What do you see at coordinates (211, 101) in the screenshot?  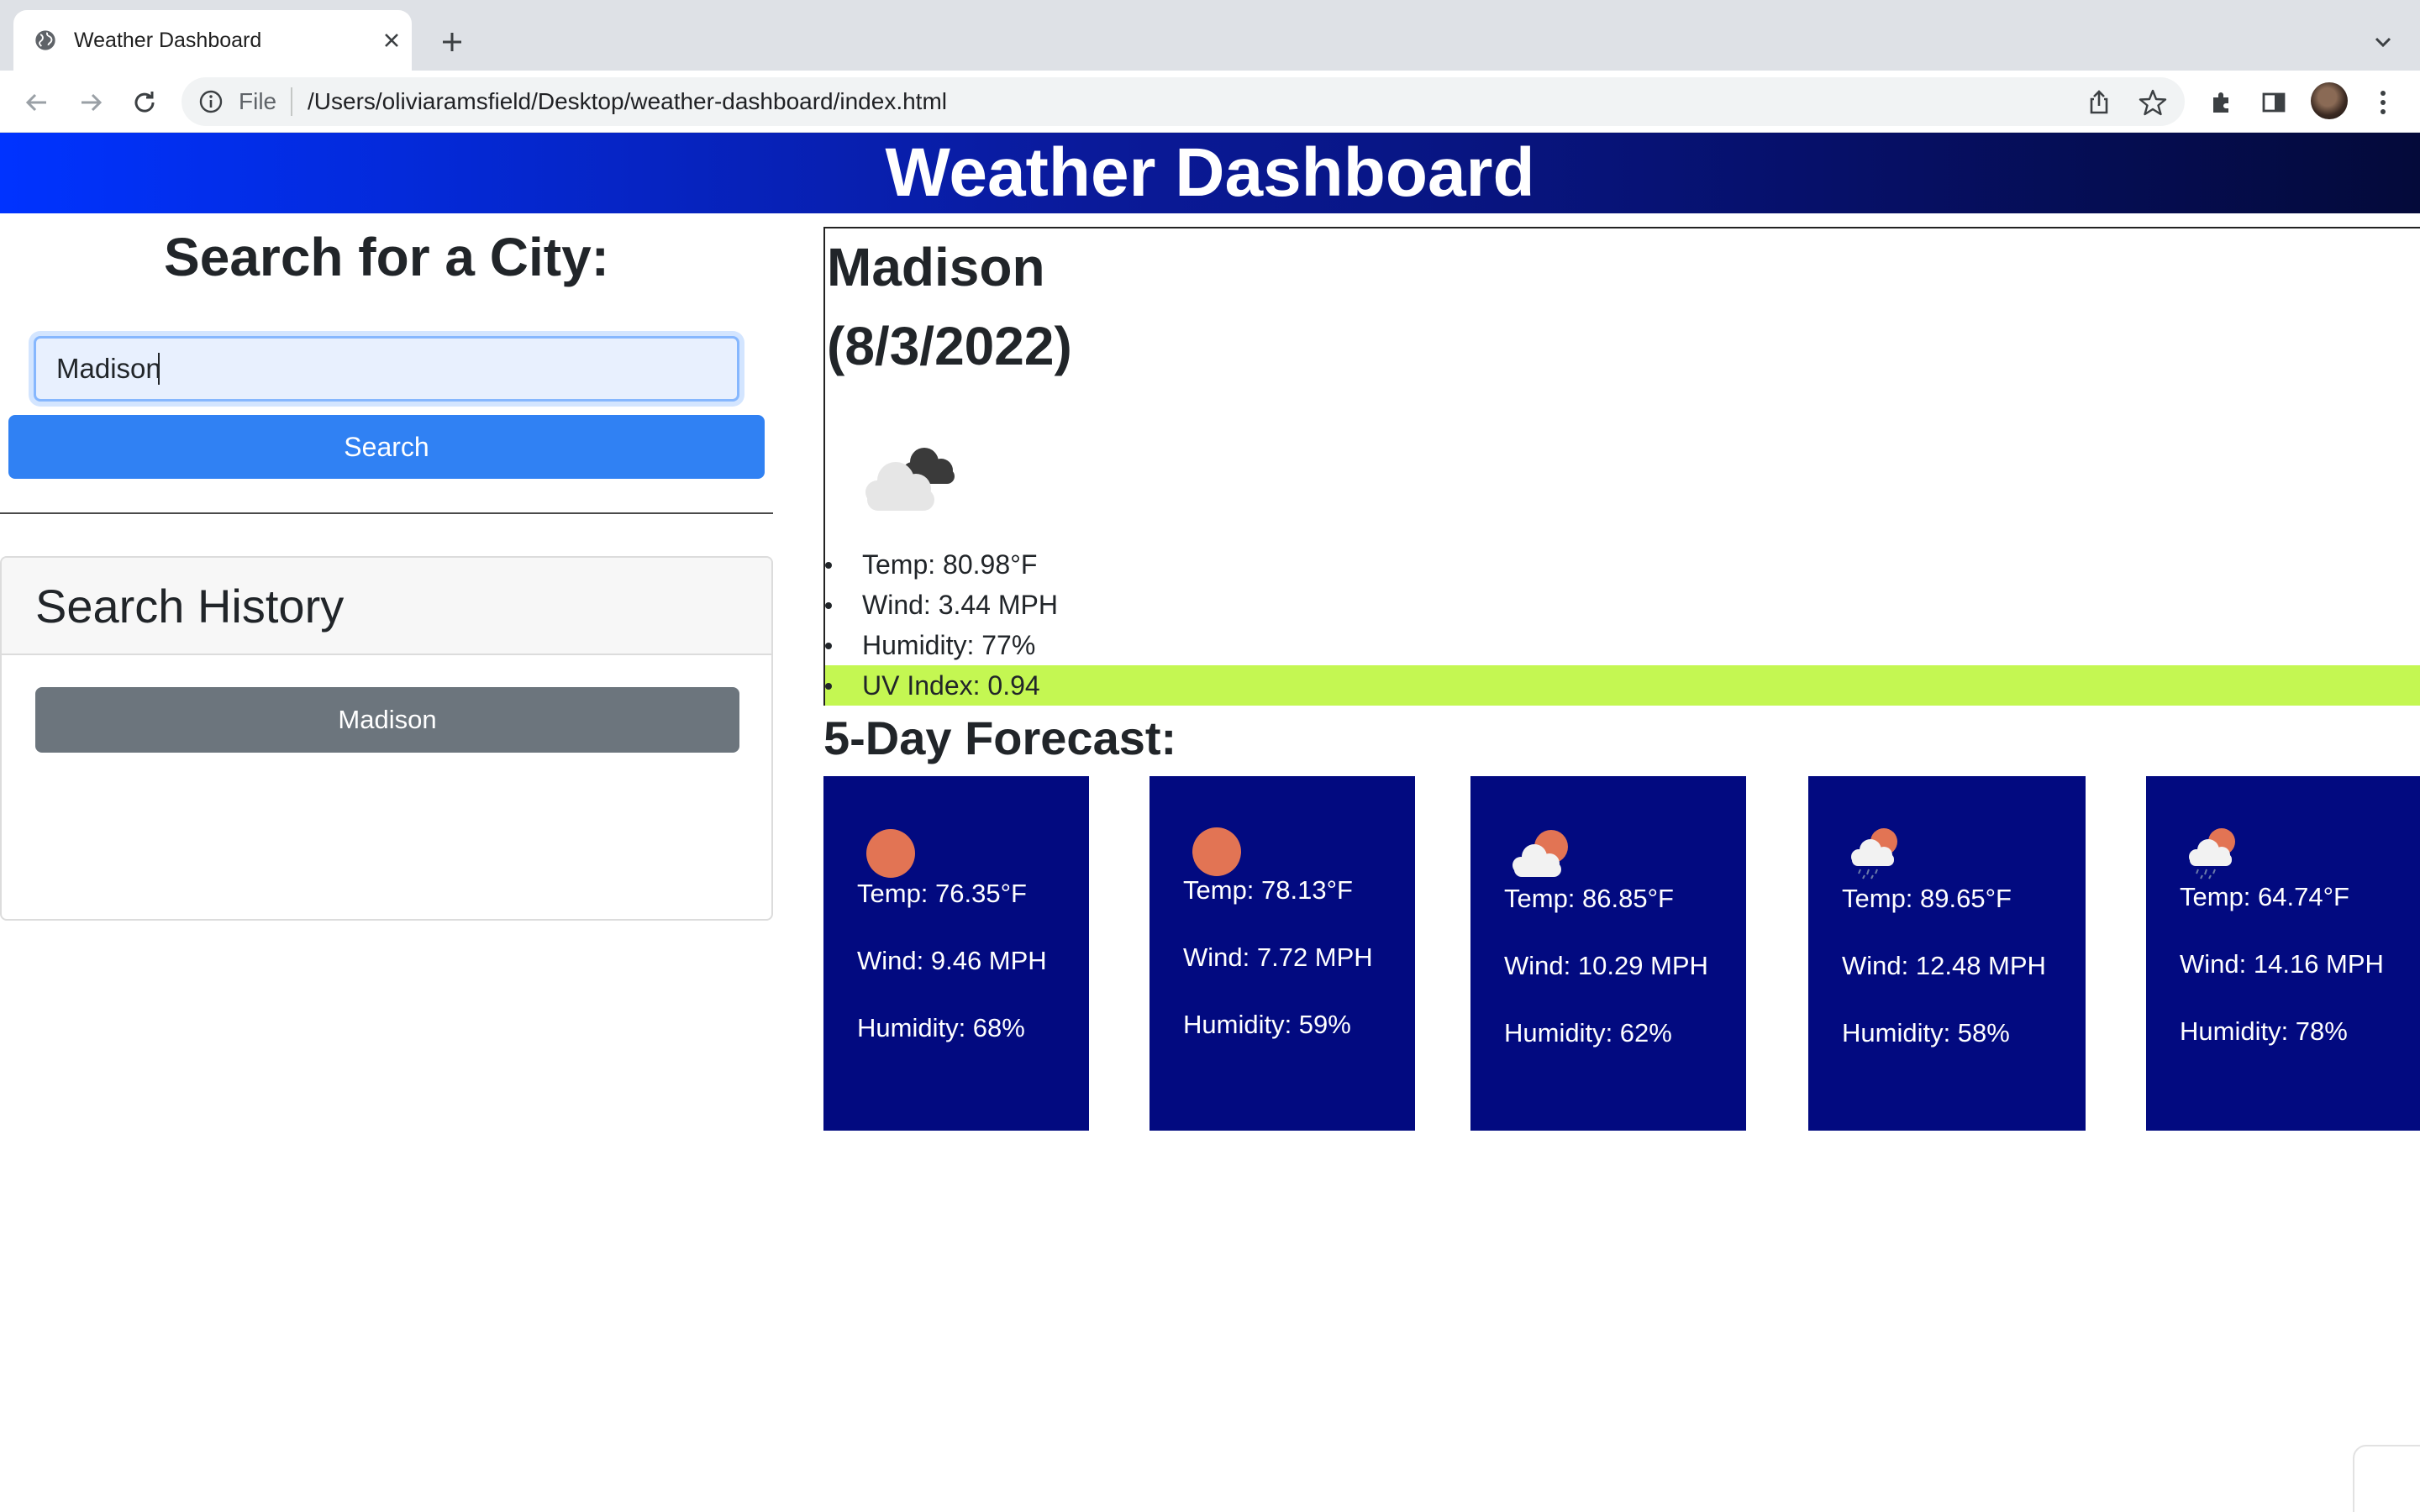 I see `info-icon` at bounding box center [211, 101].